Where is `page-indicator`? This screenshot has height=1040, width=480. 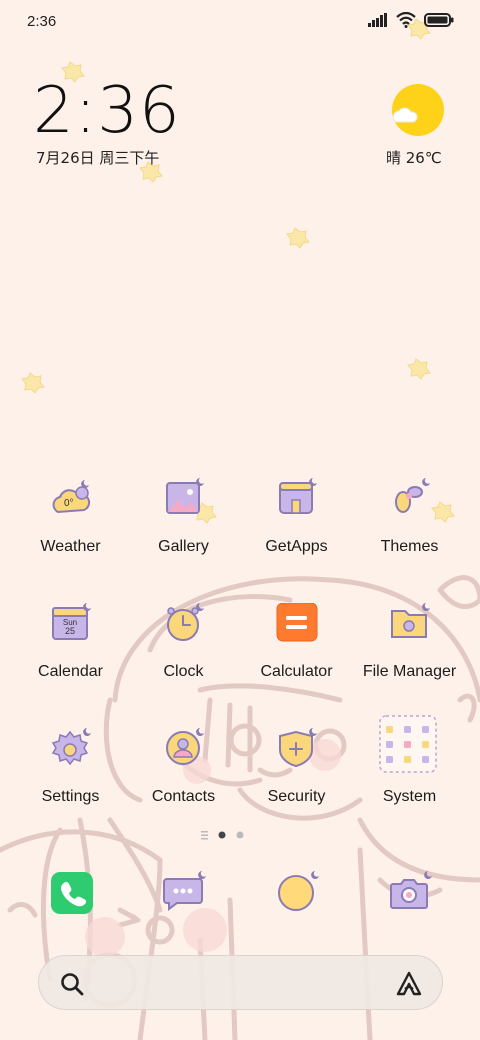
page-indicator is located at coordinates (240, 835).